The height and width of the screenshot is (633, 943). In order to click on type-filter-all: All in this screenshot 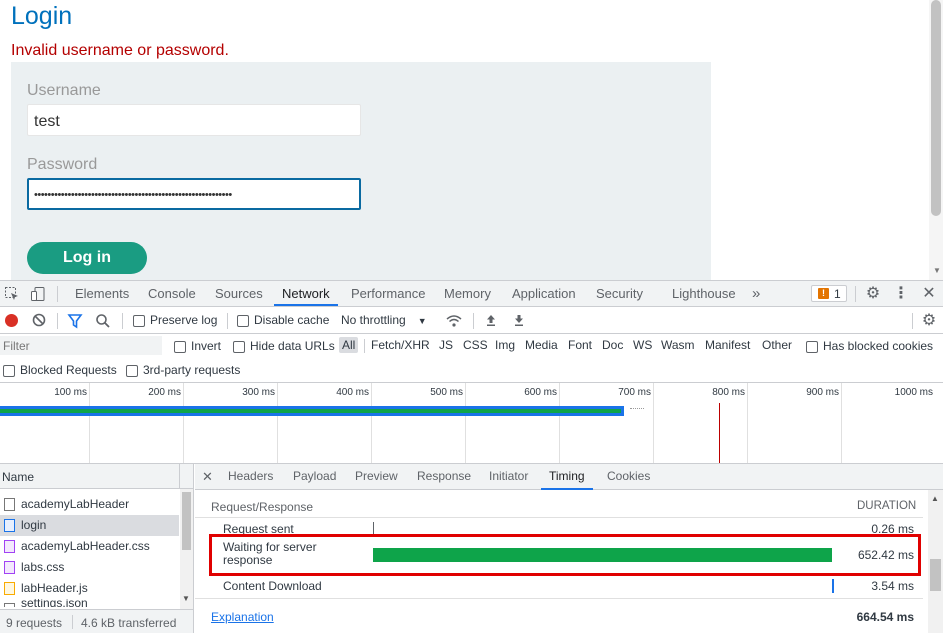, I will do `click(349, 345)`.